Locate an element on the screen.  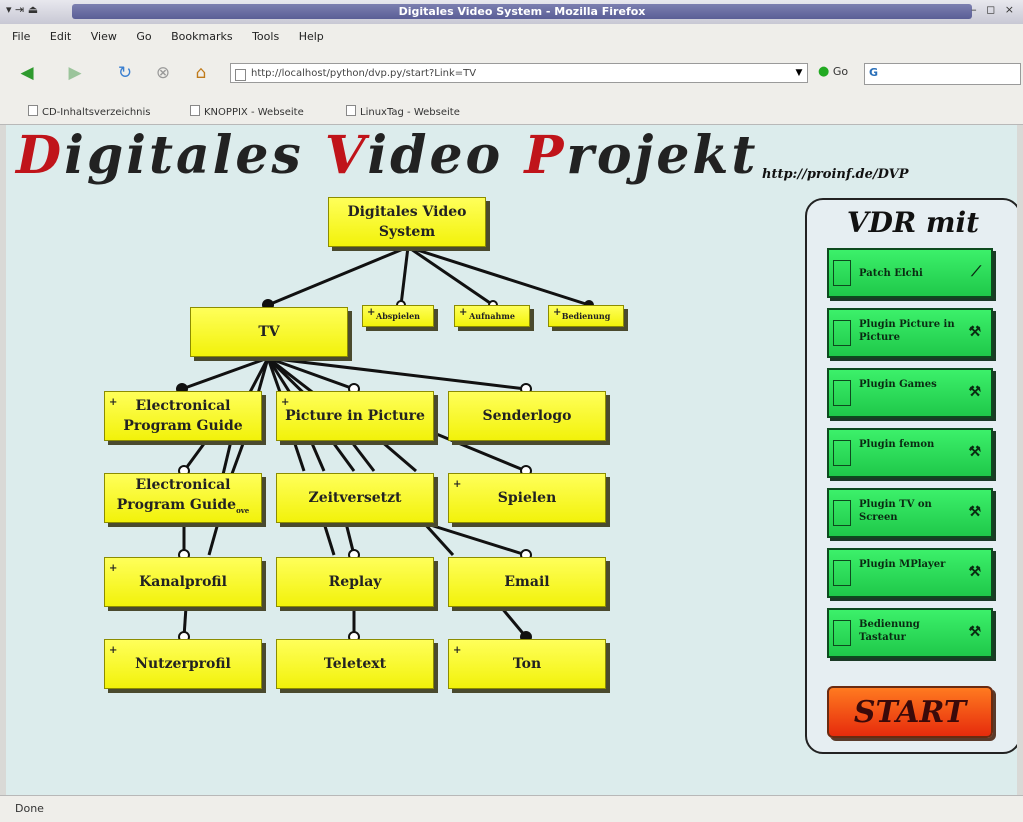
bookmark-label: CD-Inhaltsverzeichnis is located at coordinates (96, 112).